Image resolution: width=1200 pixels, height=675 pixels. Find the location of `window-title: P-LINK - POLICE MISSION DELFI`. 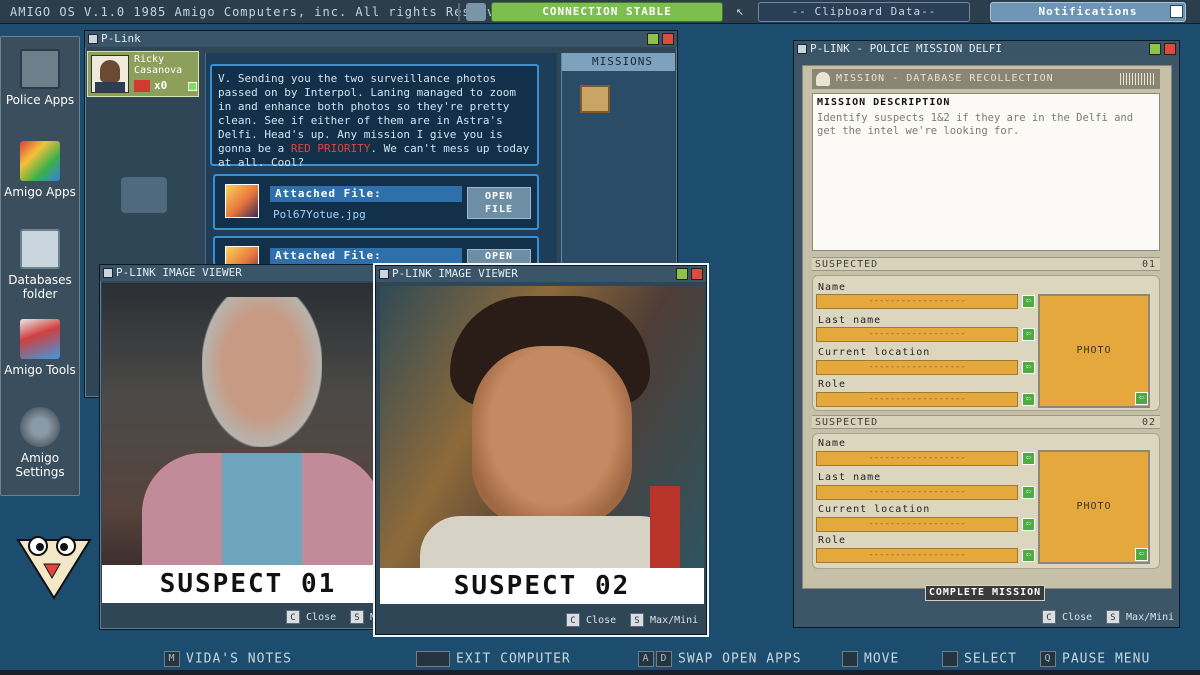

window-title: P-LINK - POLICE MISSION DELFI is located at coordinates (906, 48).